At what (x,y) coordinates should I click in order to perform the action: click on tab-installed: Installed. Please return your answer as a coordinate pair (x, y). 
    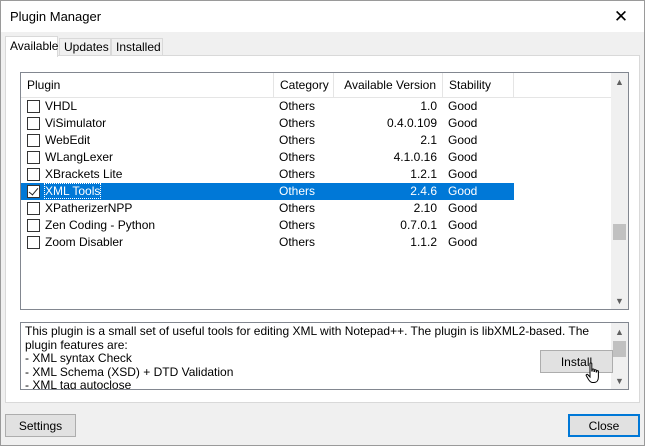
    Looking at the image, I should click on (137, 47).